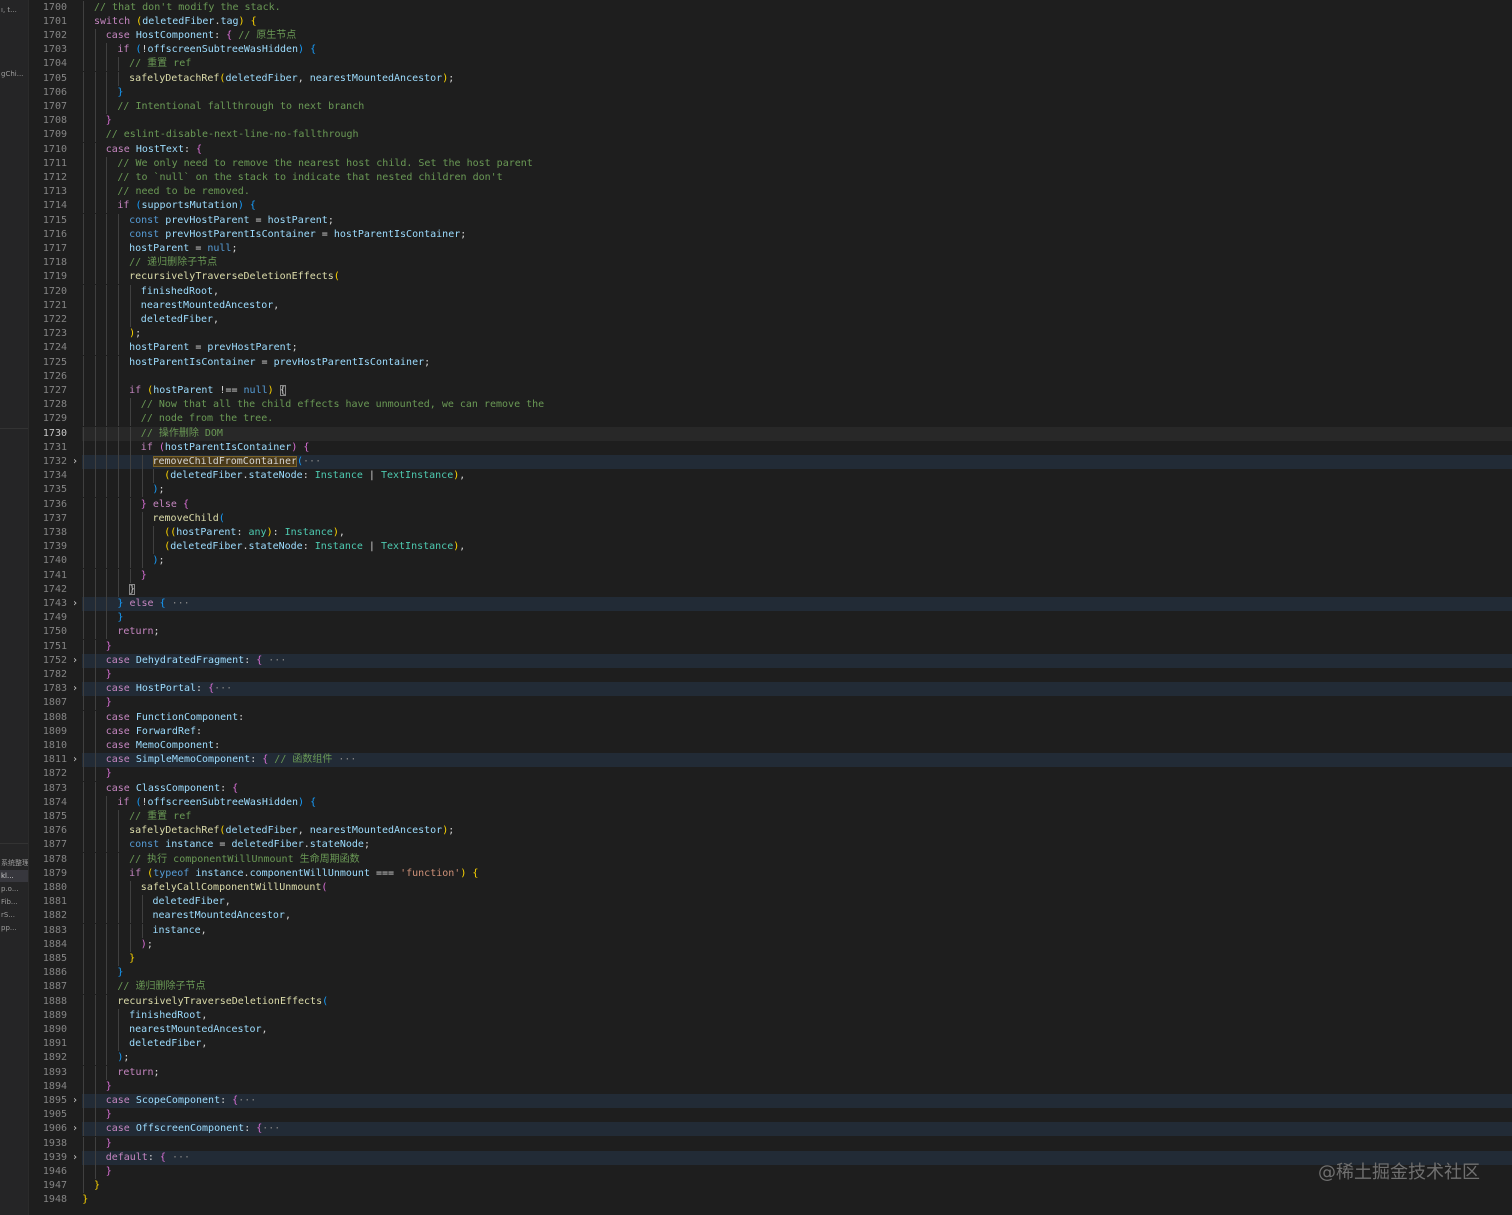  Describe the element at coordinates (797, 1101) in the screenshot. I see `folded-code-line: case ScopeComponent: {···` at that location.